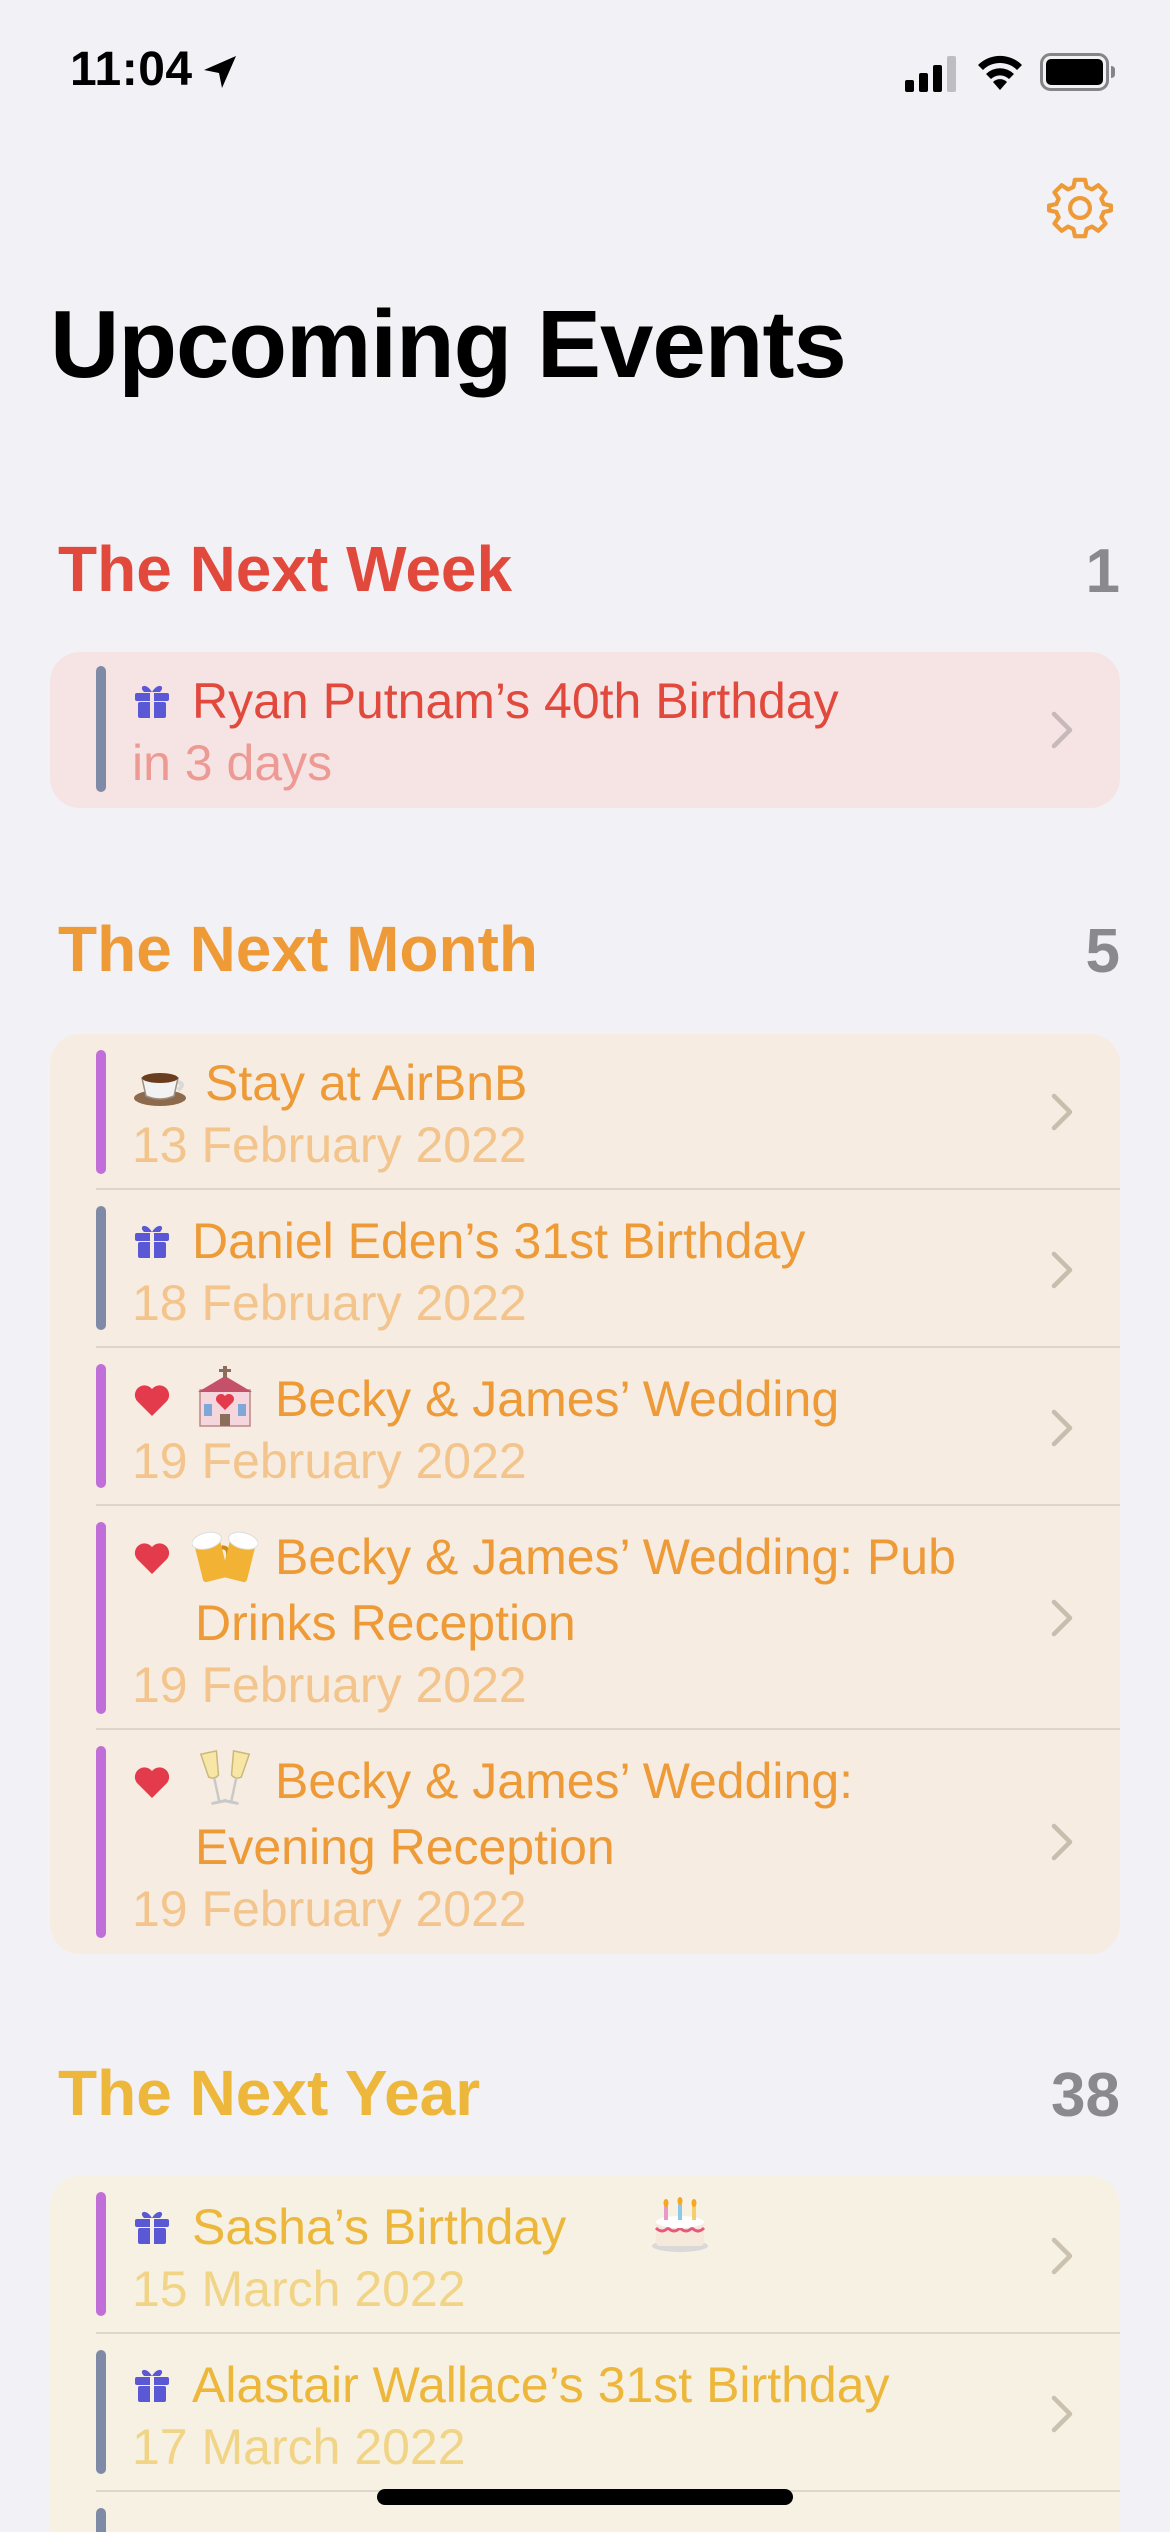  I want to click on events-card-week: Ryan Putnam’s 40th Birthday in 3 days, so click(585, 730).